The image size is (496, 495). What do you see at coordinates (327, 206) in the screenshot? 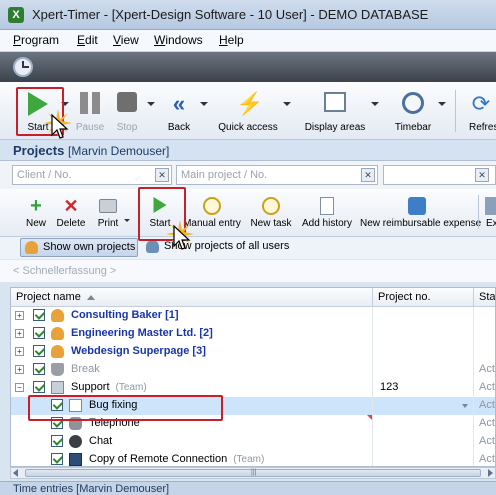
I see `history-add-icon` at bounding box center [327, 206].